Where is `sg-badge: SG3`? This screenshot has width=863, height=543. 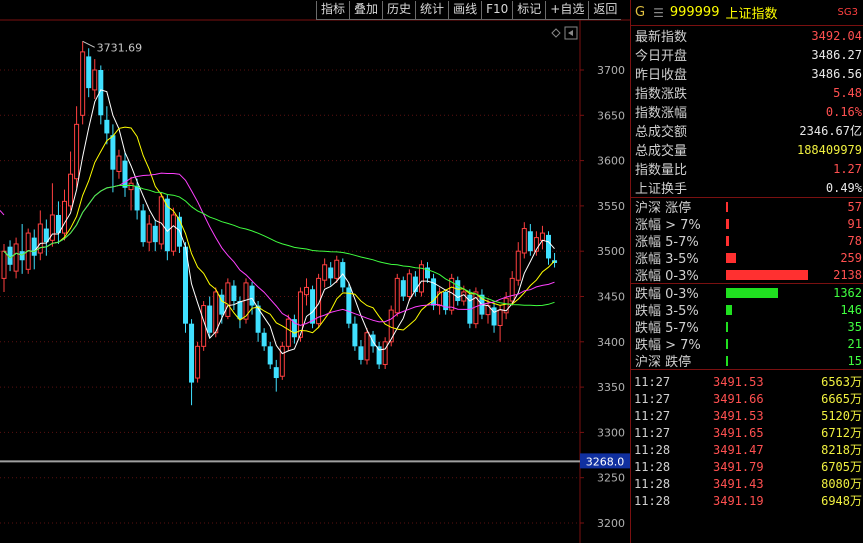
sg-badge: SG3 is located at coordinates (847, 12).